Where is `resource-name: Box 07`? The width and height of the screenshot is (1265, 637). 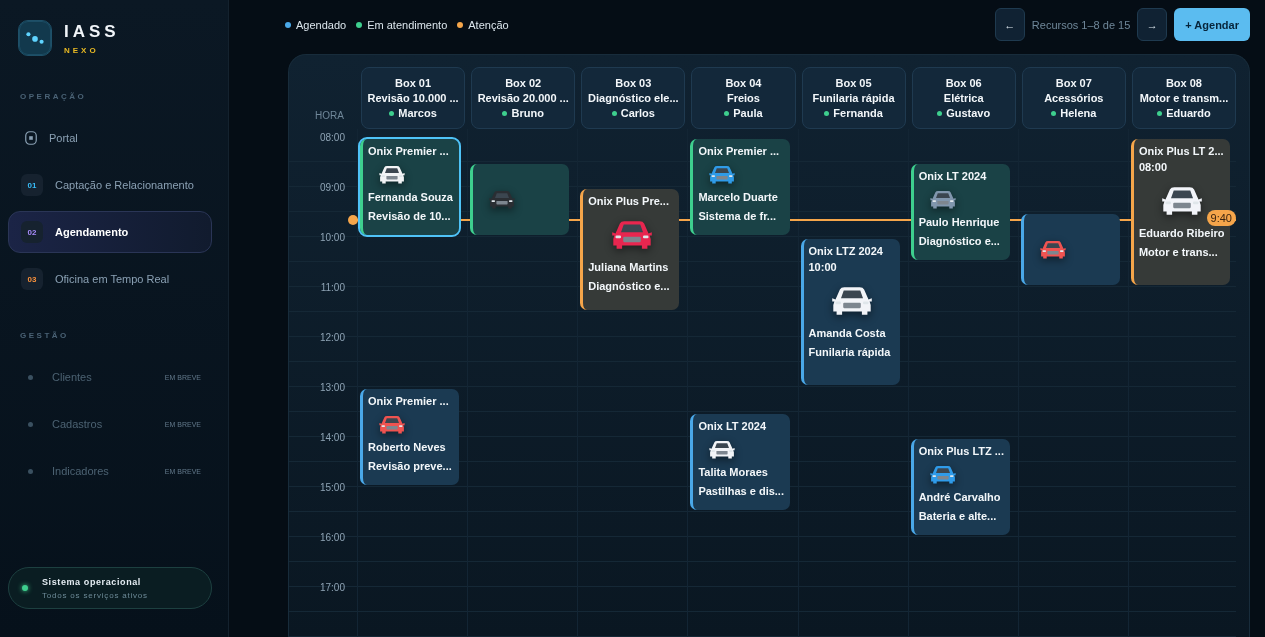 resource-name: Box 07 is located at coordinates (1073, 83).